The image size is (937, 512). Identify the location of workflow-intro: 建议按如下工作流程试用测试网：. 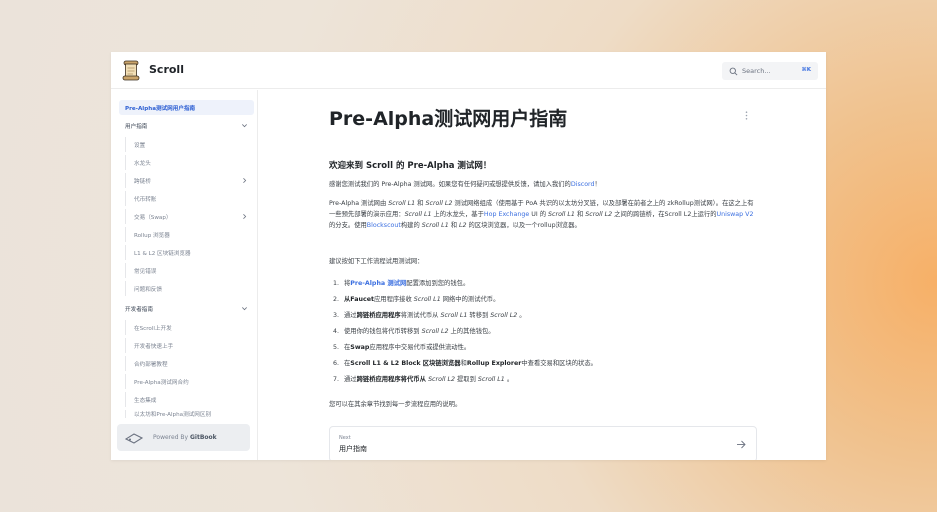
(376, 261).